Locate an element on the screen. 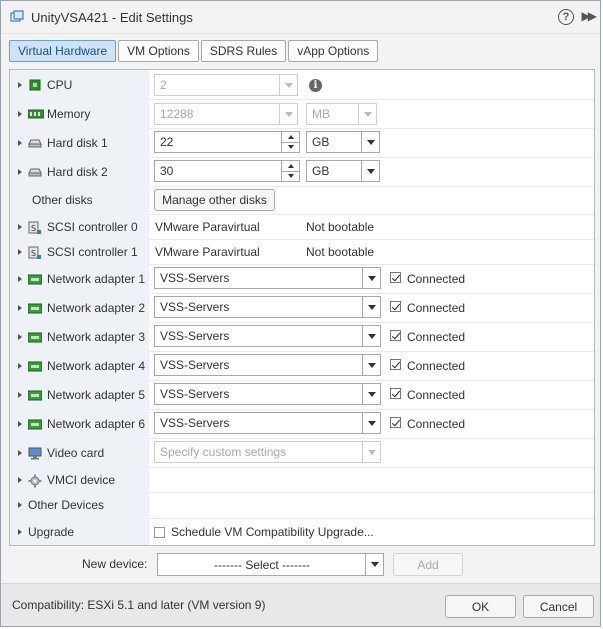 Image resolution: width=603 pixels, height=629 pixels. hard-disk-1-label: Hard disk 1 is located at coordinates (77, 142).